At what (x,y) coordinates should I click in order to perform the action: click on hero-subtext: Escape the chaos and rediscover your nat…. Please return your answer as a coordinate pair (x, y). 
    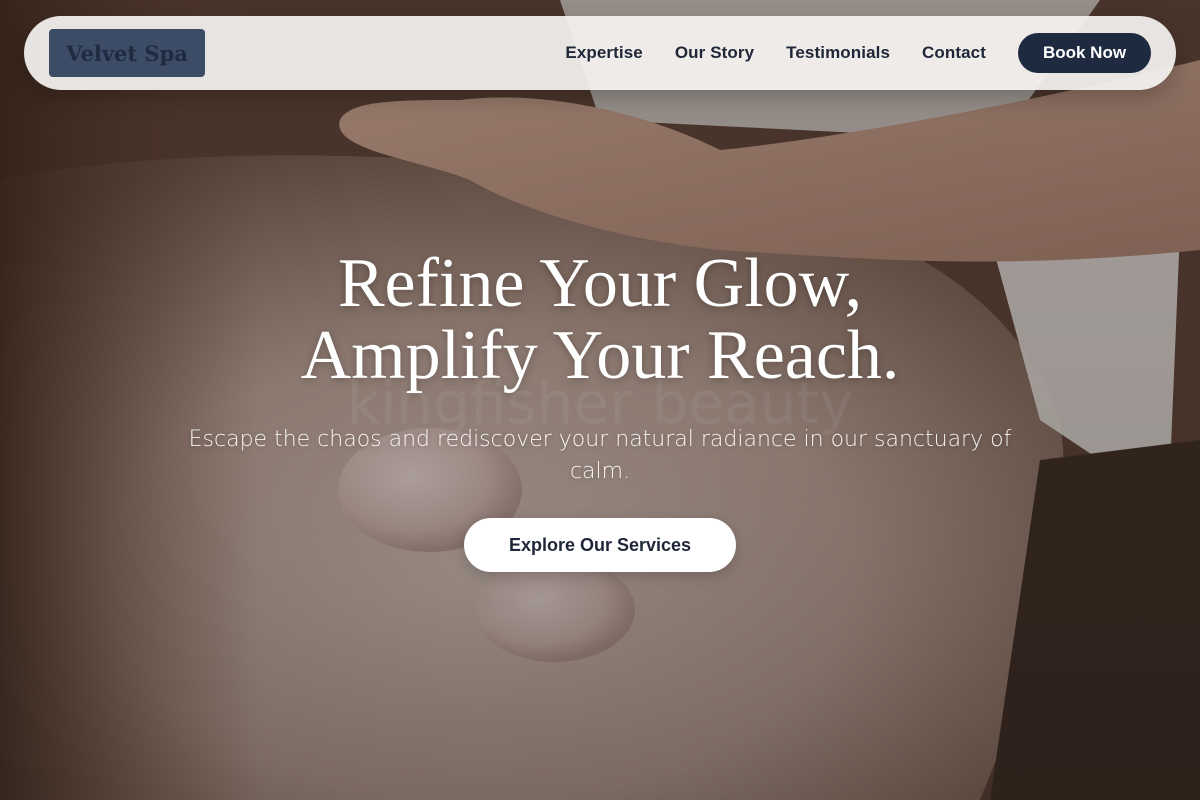
    Looking at the image, I should click on (600, 455).